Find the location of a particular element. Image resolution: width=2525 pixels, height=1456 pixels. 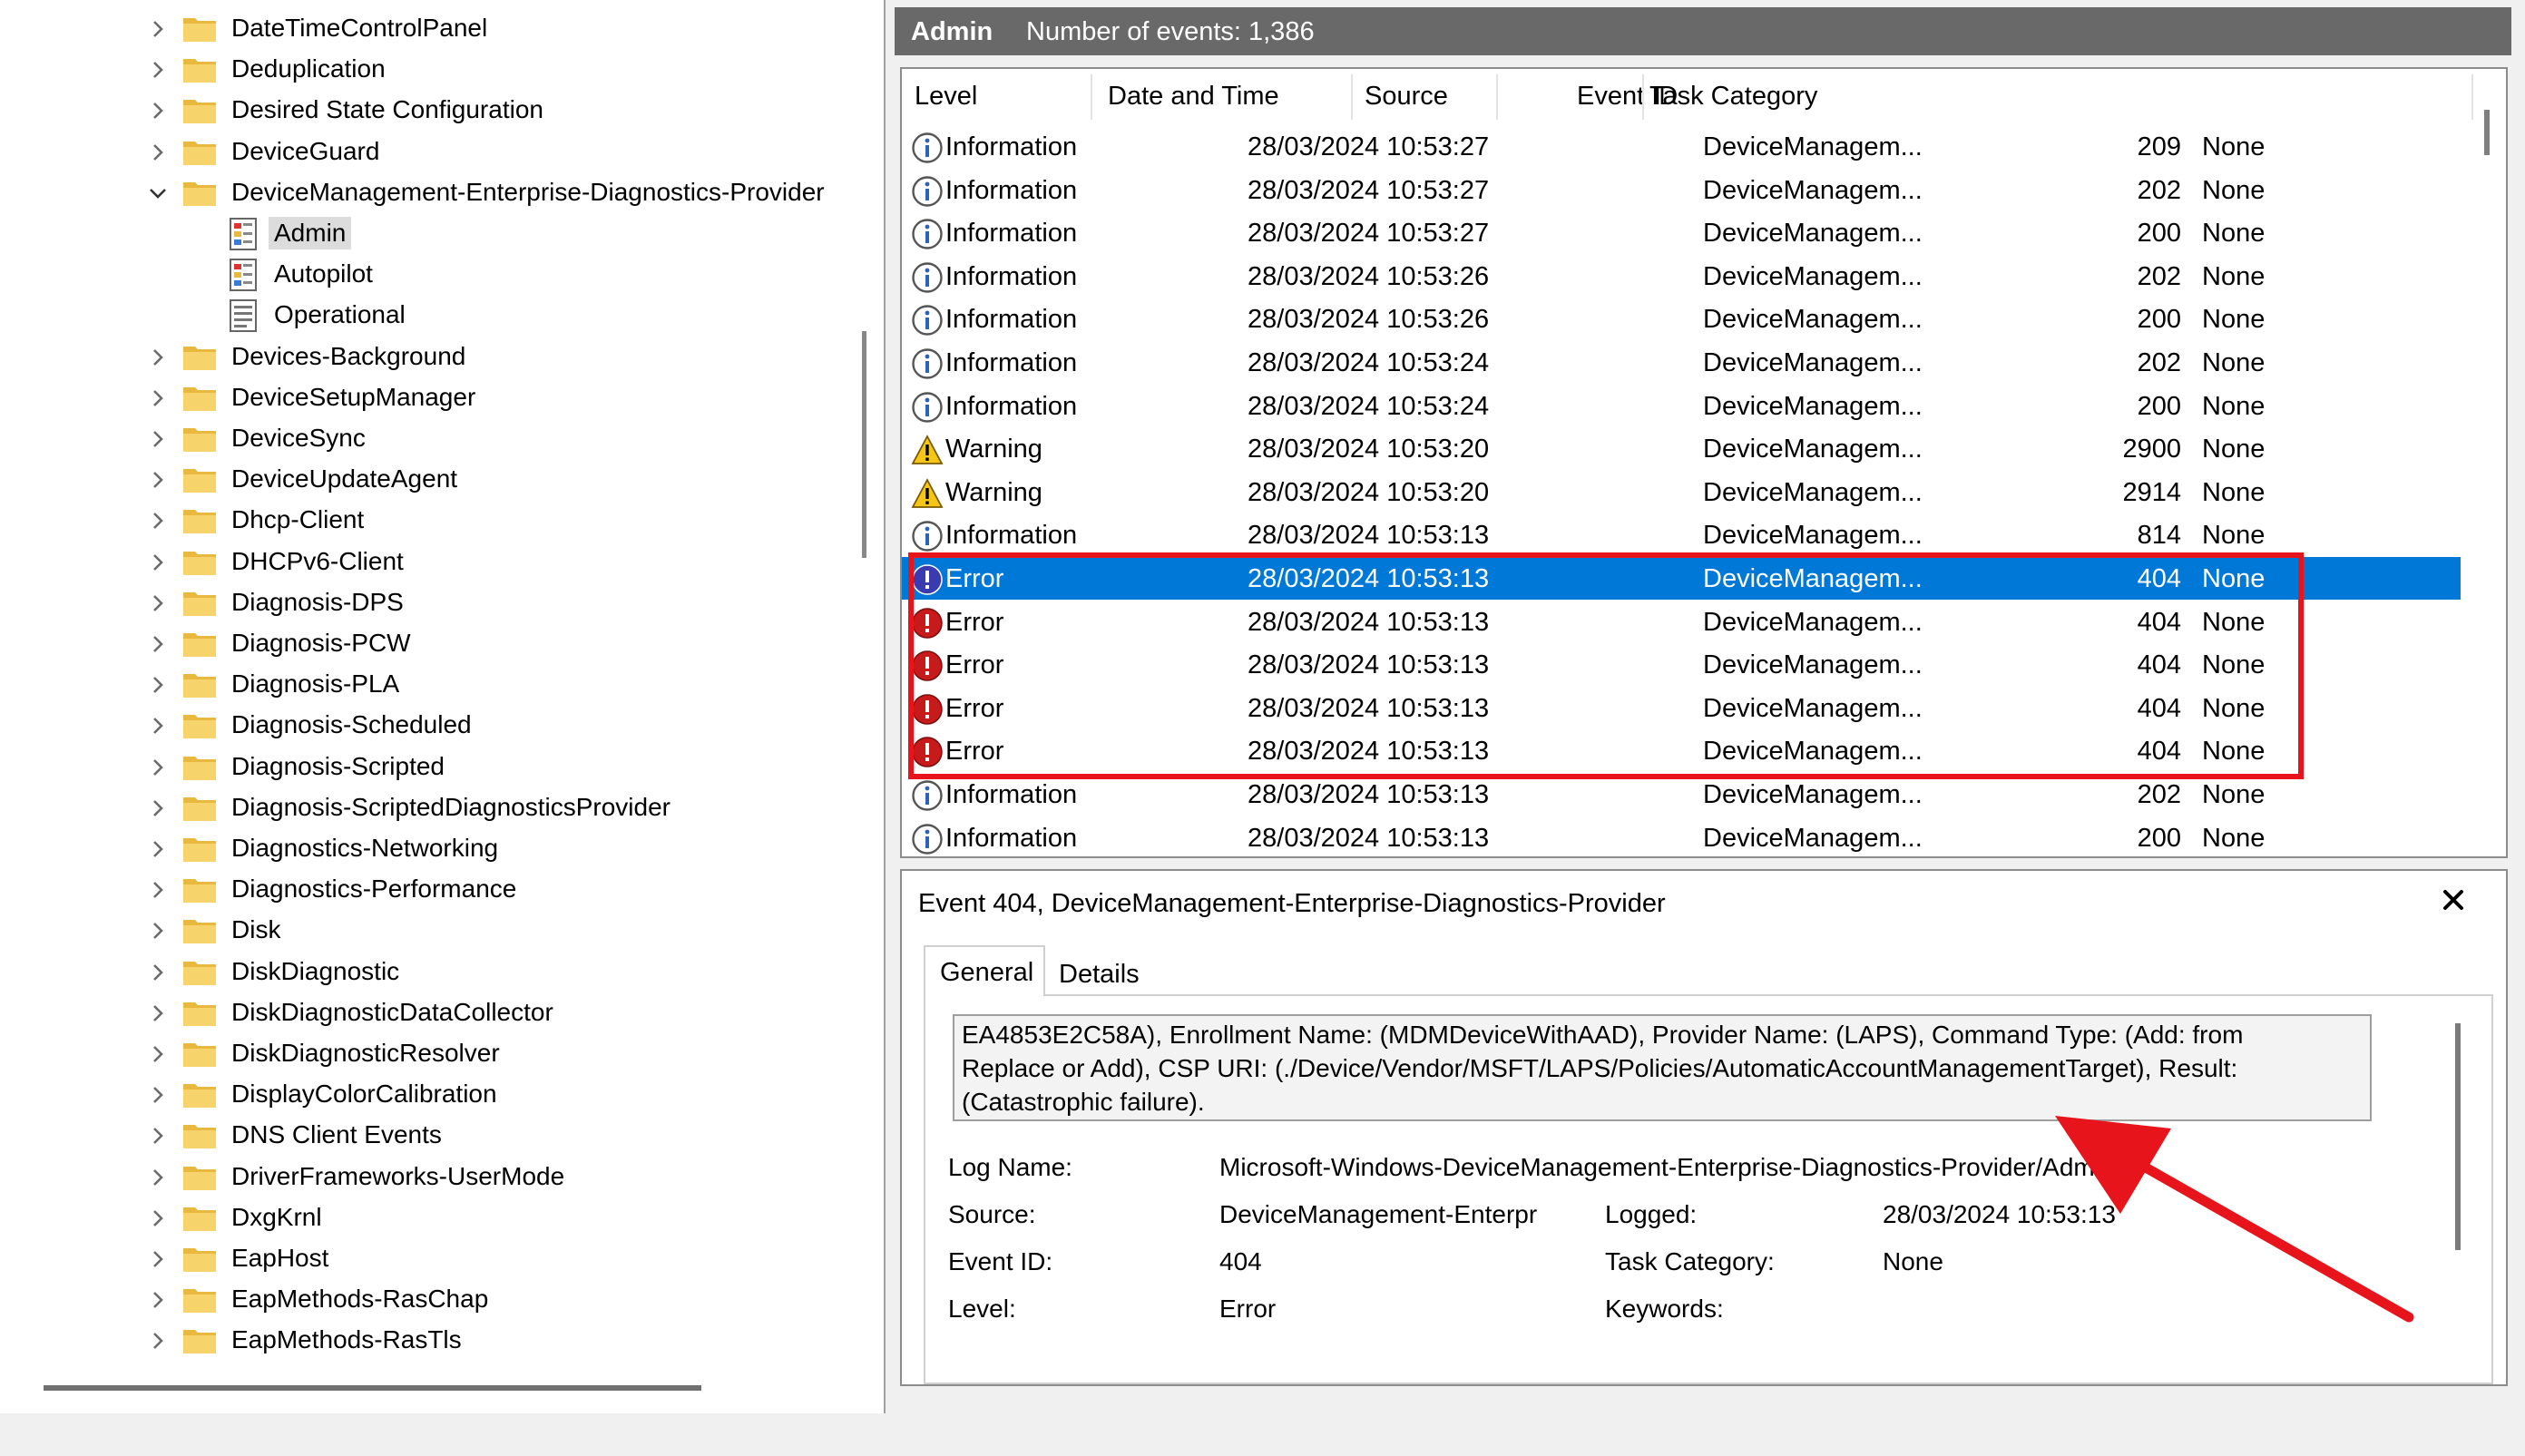

tree-item: Diagnosis-DPS is located at coordinates (424, 603).